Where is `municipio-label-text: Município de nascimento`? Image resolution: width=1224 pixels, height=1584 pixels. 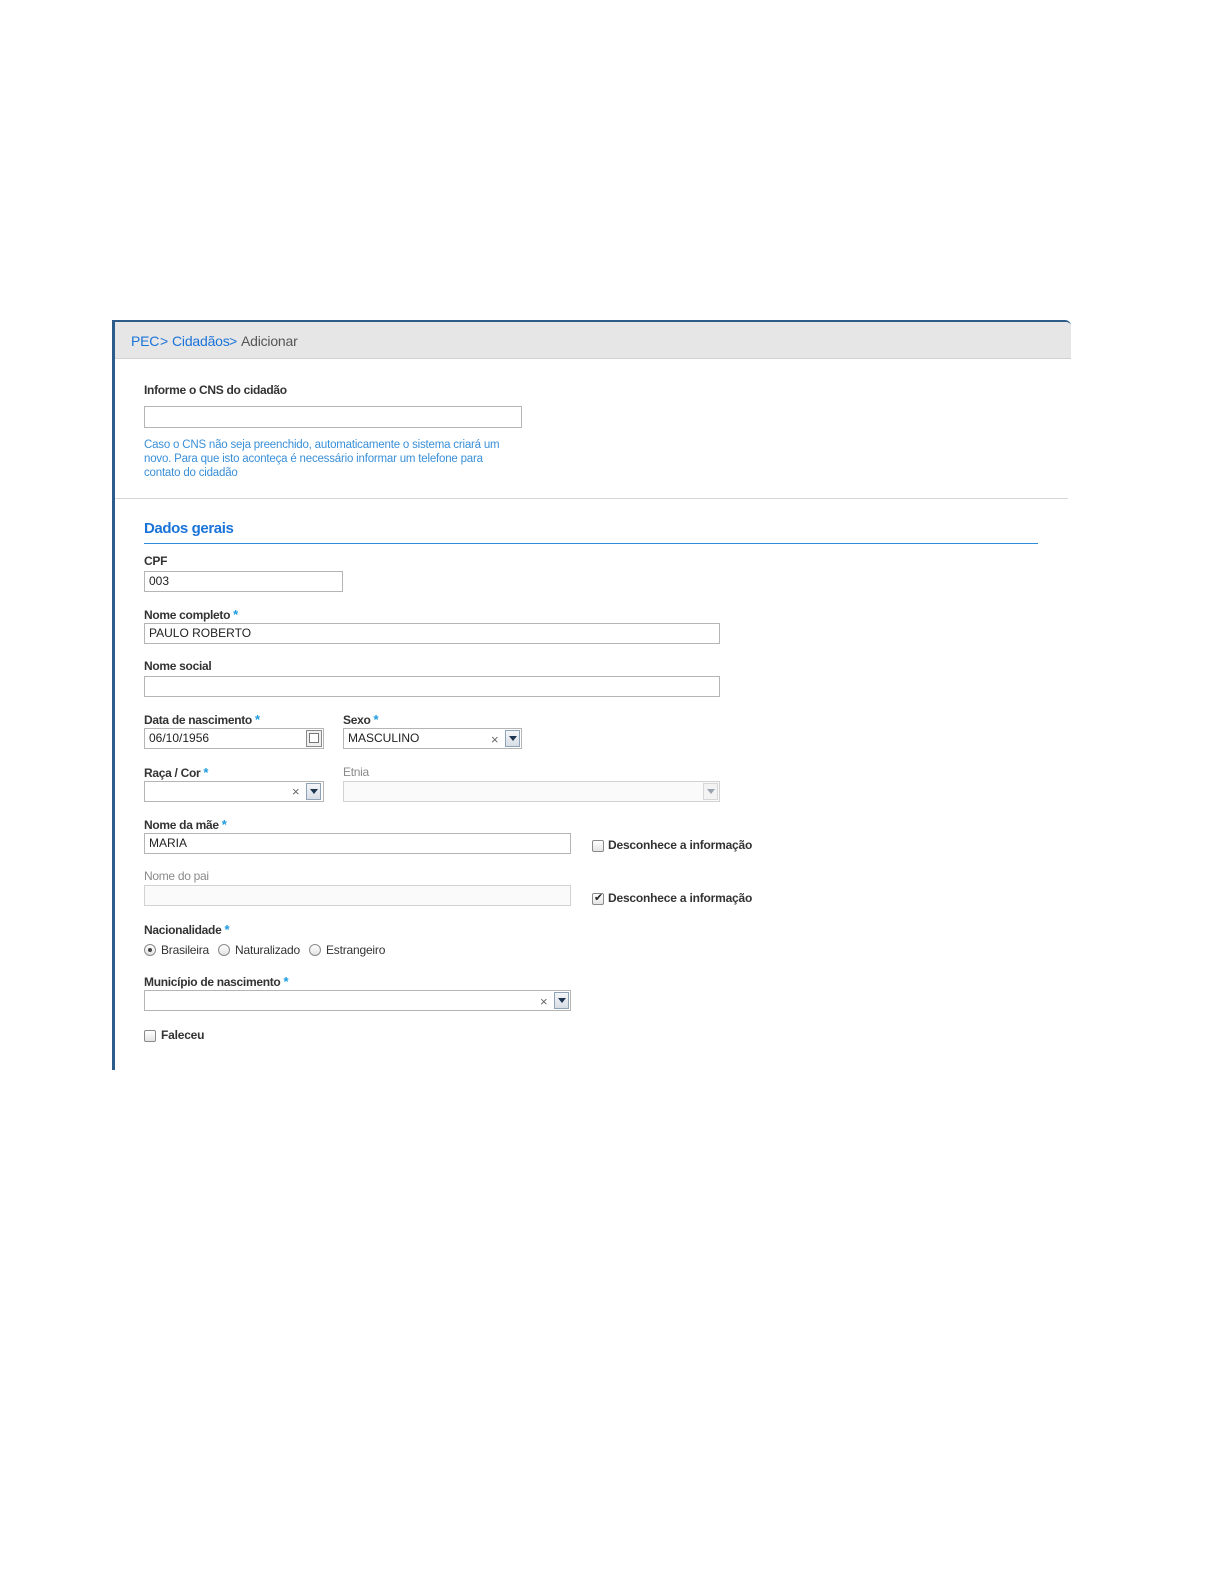
municipio-label-text: Município de nascimento is located at coordinates (212, 982).